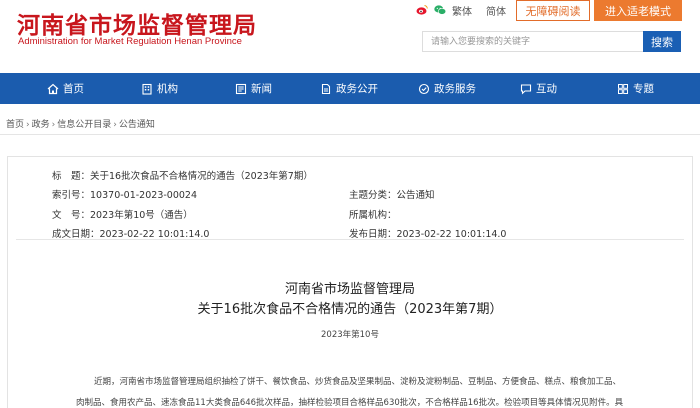  Describe the element at coordinates (462, 10) in the screenshot. I see `traditional-chinese-link: 繁体` at that location.